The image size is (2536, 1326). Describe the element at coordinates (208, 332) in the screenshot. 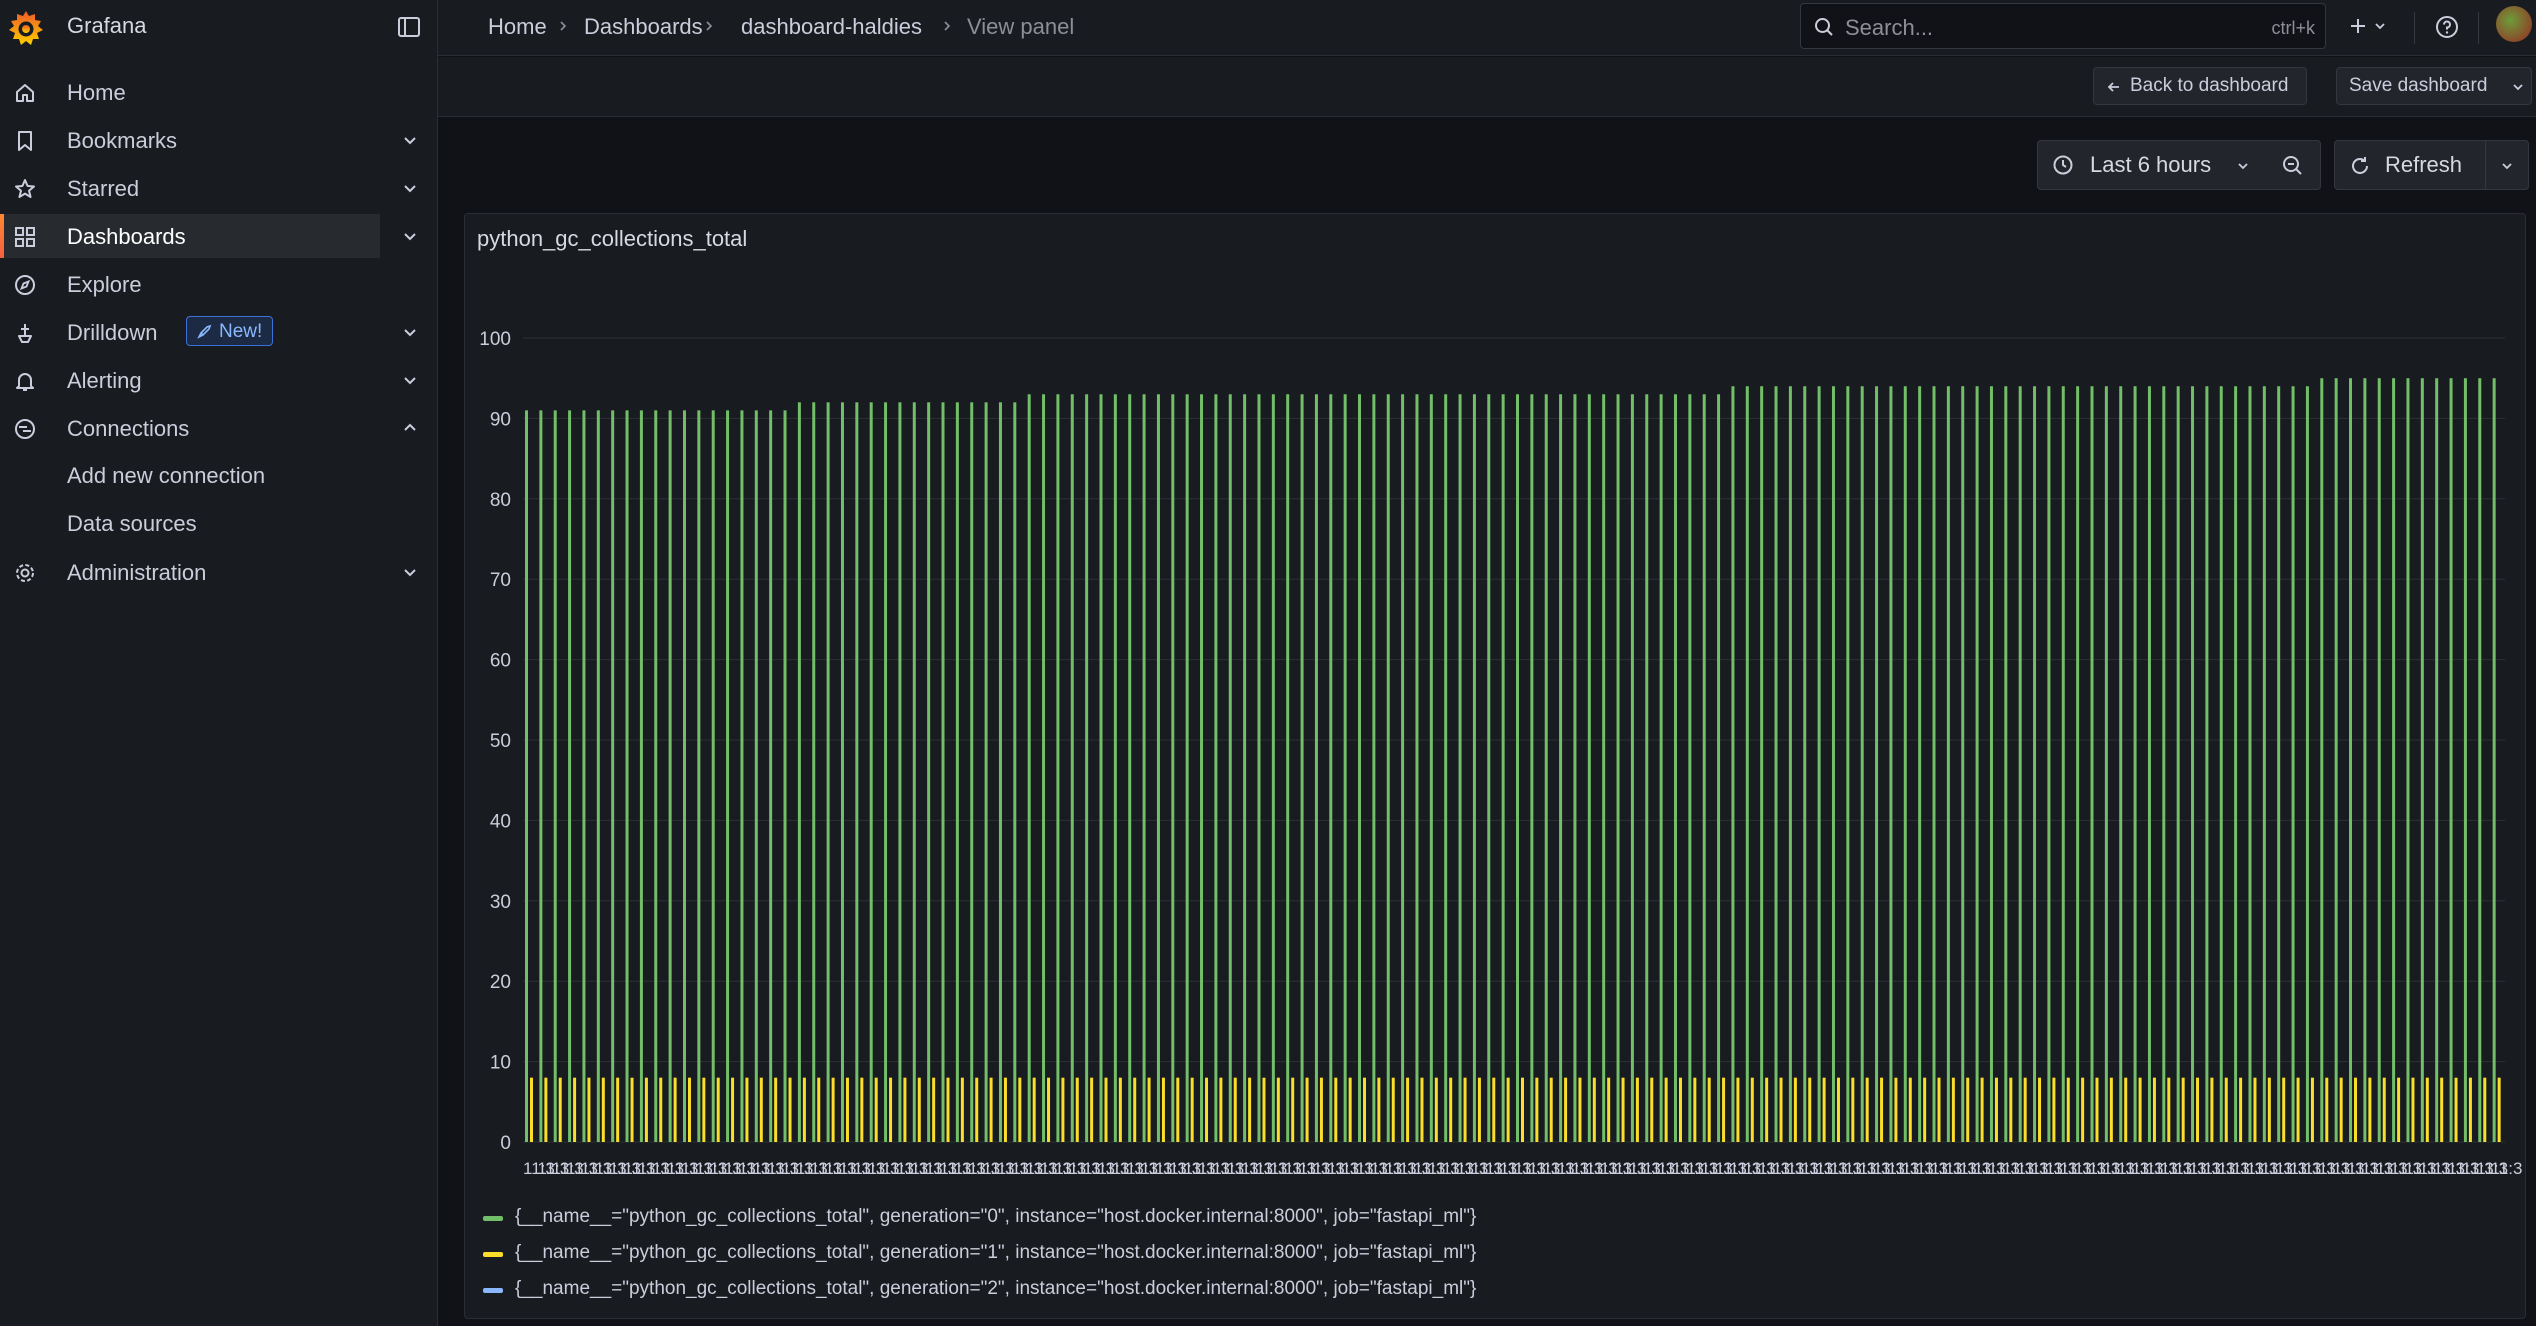

I see `sidebar-item-drilldown: Drilldown New!` at that location.